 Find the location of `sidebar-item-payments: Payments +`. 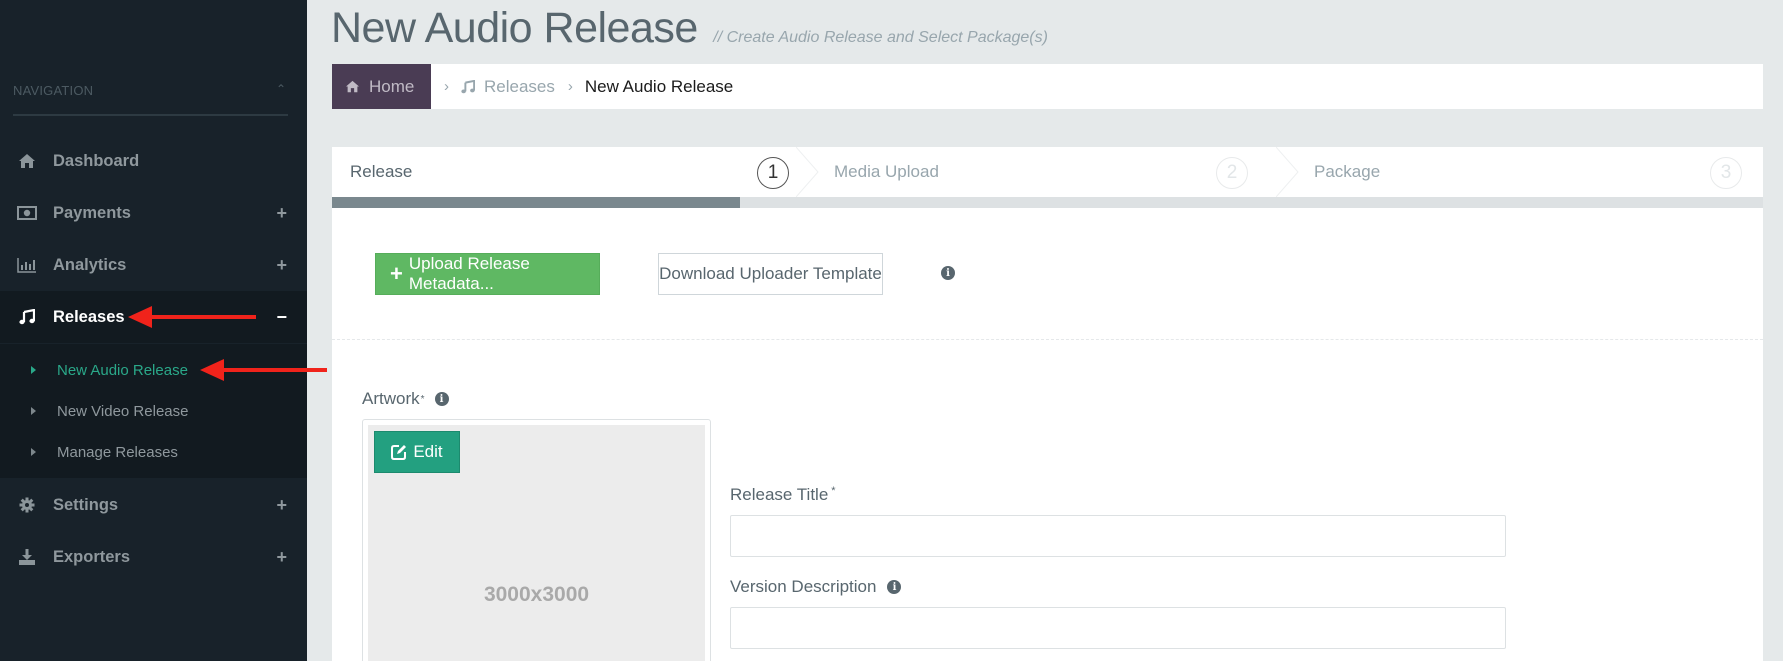

sidebar-item-payments: Payments + is located at coordinates (153, 213).